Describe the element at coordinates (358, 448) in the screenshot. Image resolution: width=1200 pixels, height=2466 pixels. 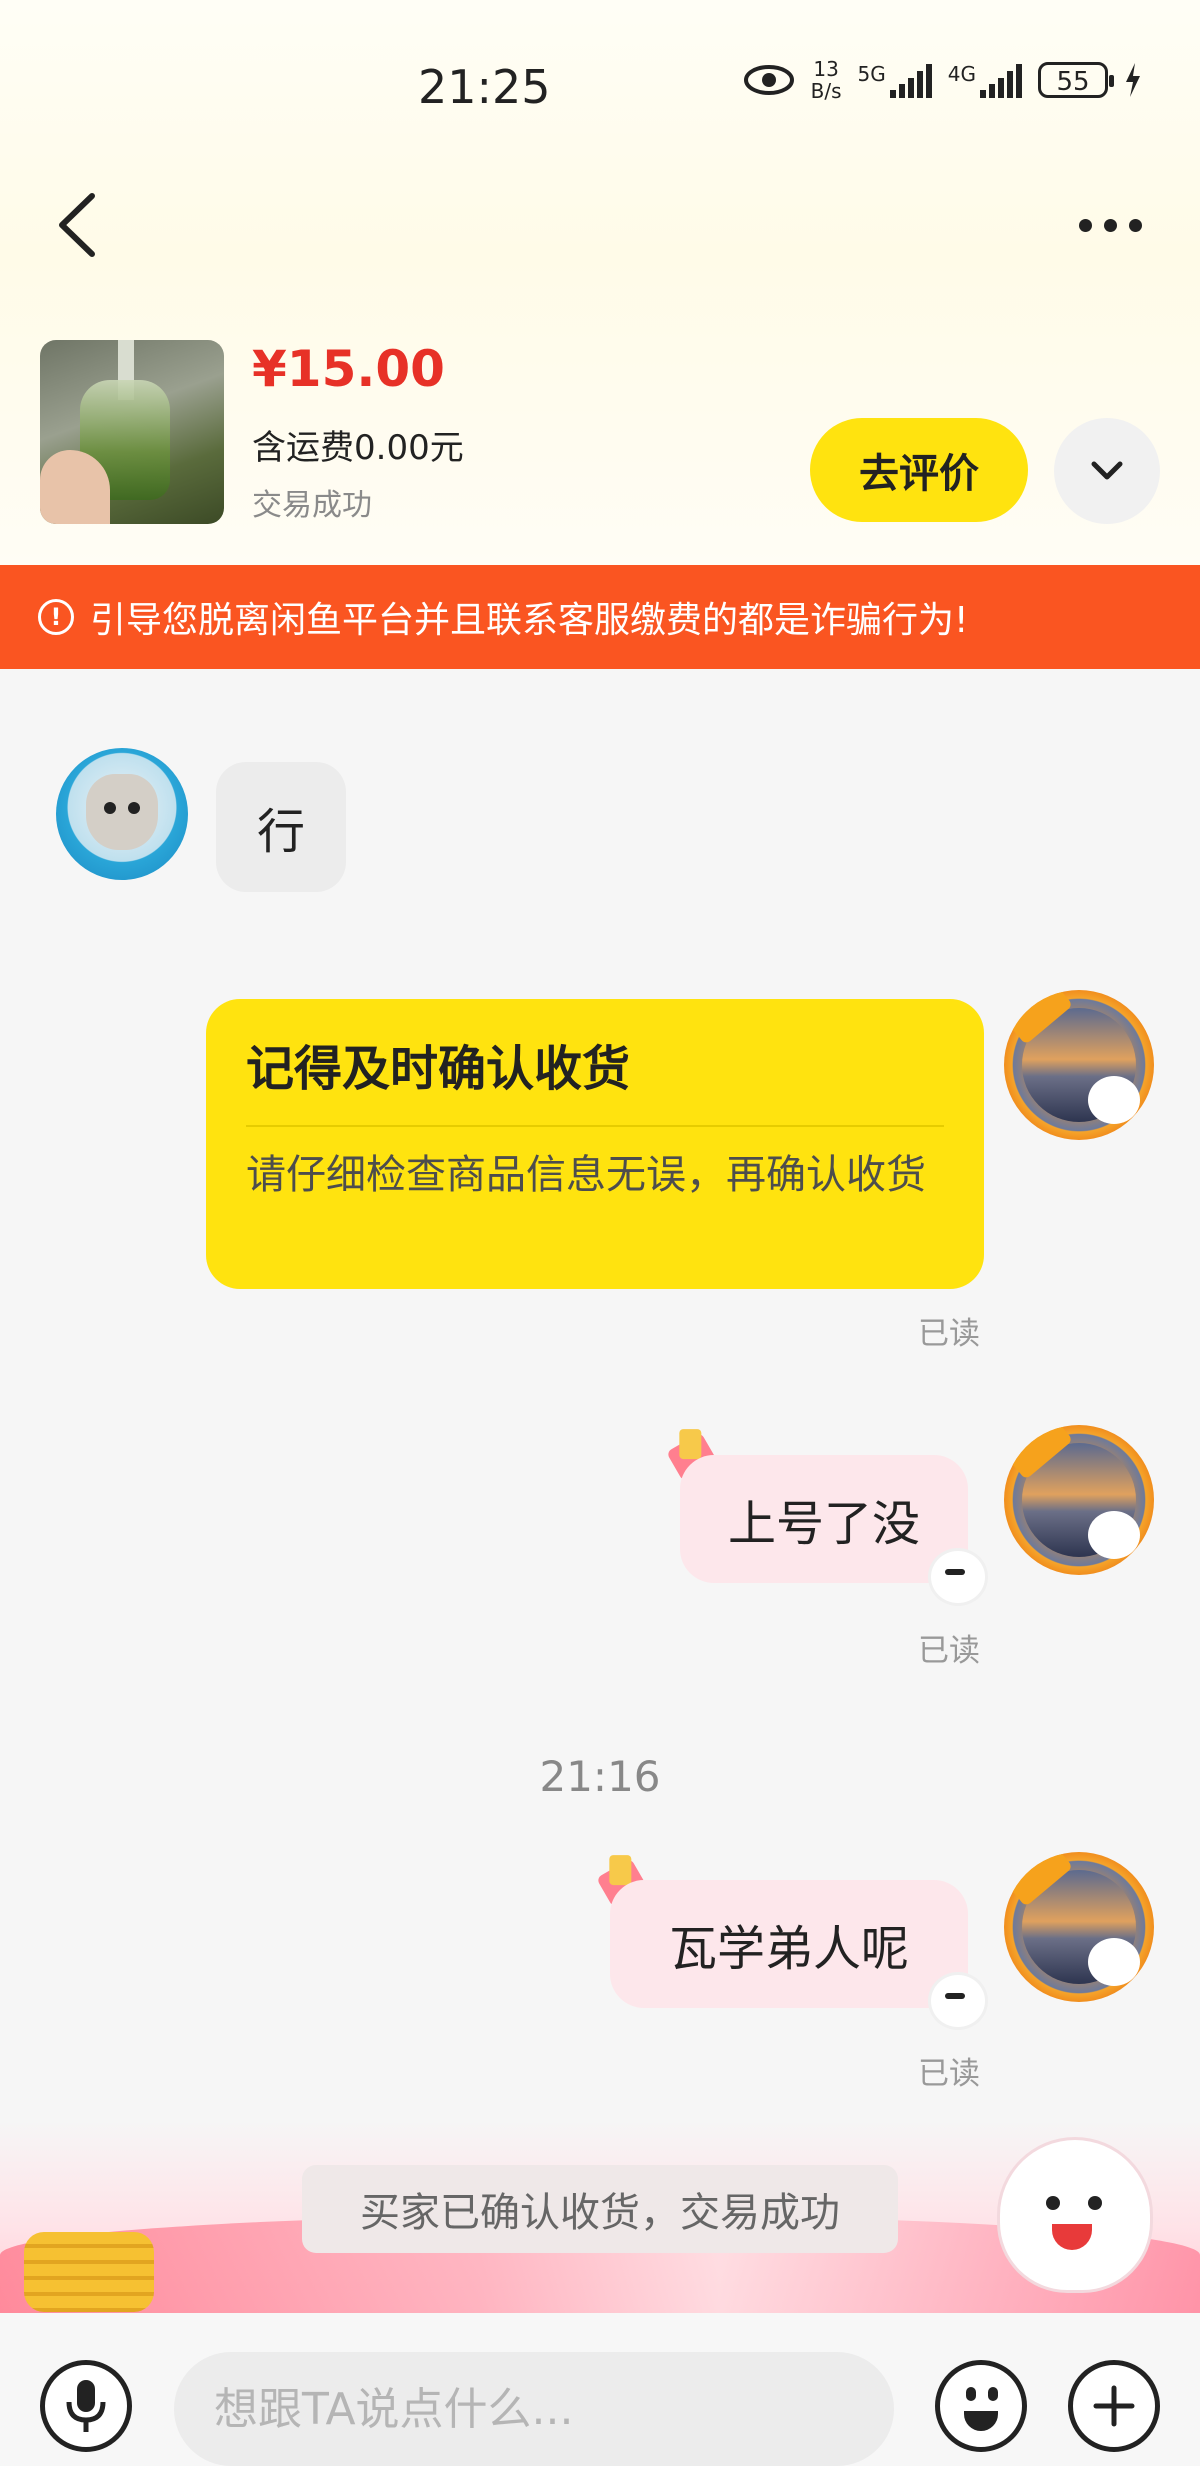
I see `product-shipping: 含运费0.00元` at that location.